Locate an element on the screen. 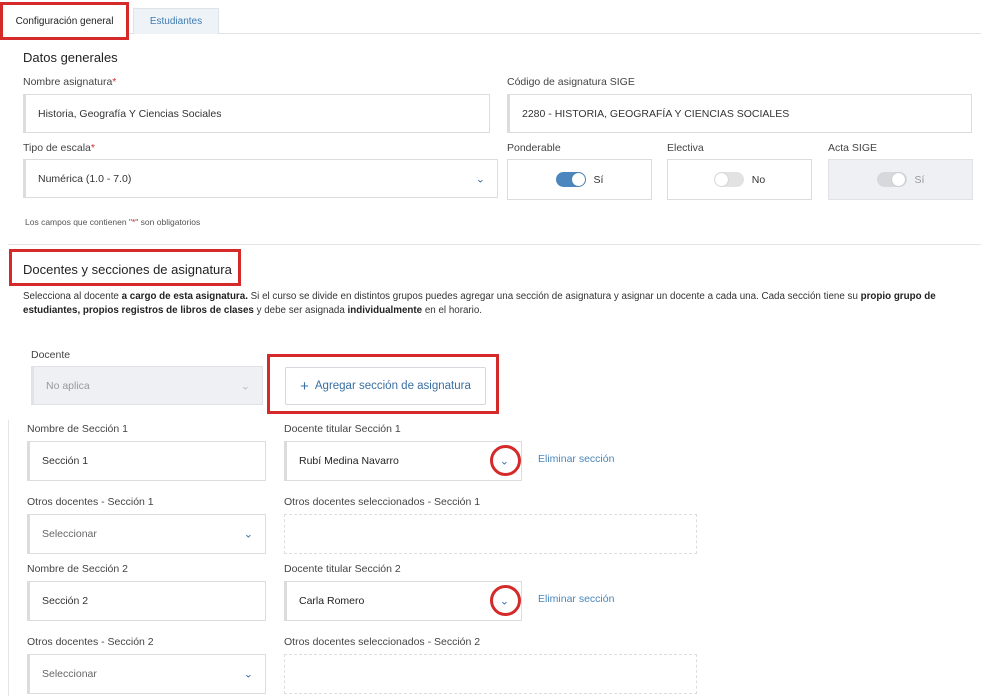 The width and height of the screenshot is (981, 696). input-value: Sección 1 is located at coordinates (65, 461).